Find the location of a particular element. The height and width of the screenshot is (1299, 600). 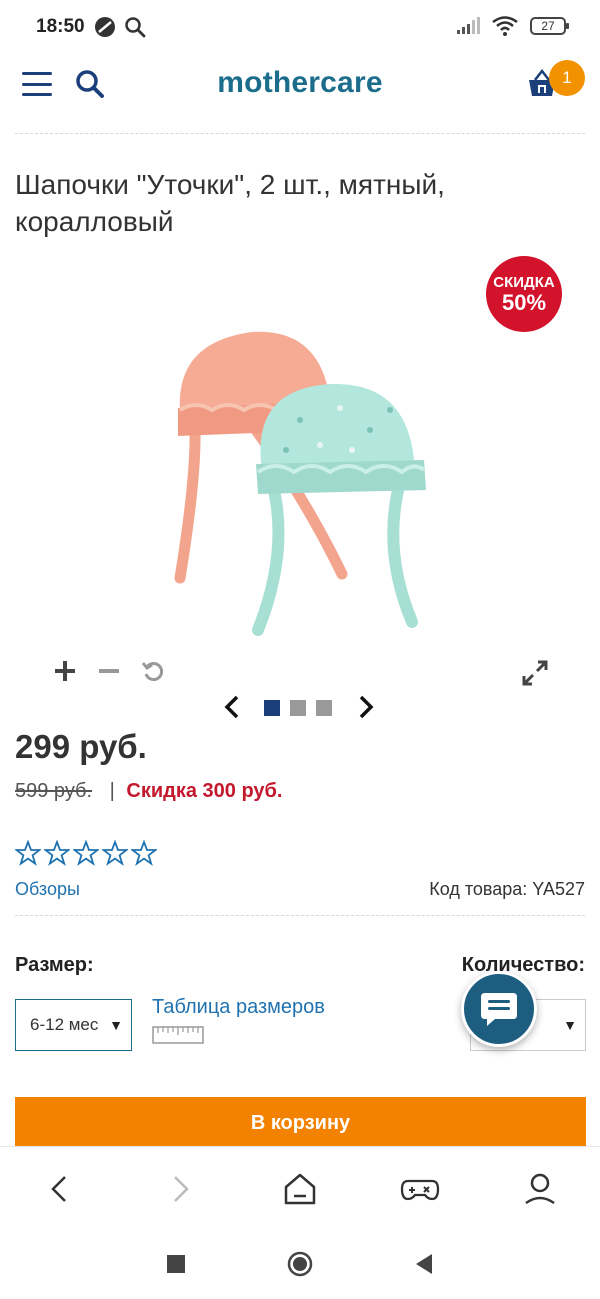

home-icon is located at coordinates (300, 1264).